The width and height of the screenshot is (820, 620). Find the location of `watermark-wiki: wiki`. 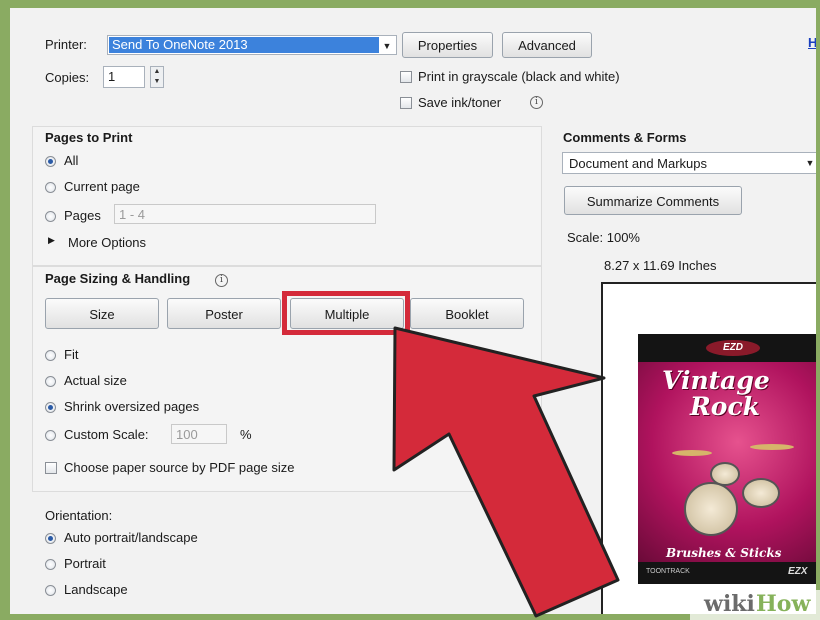

watermark-wiki: wiki is located at coordinates (729, 604).